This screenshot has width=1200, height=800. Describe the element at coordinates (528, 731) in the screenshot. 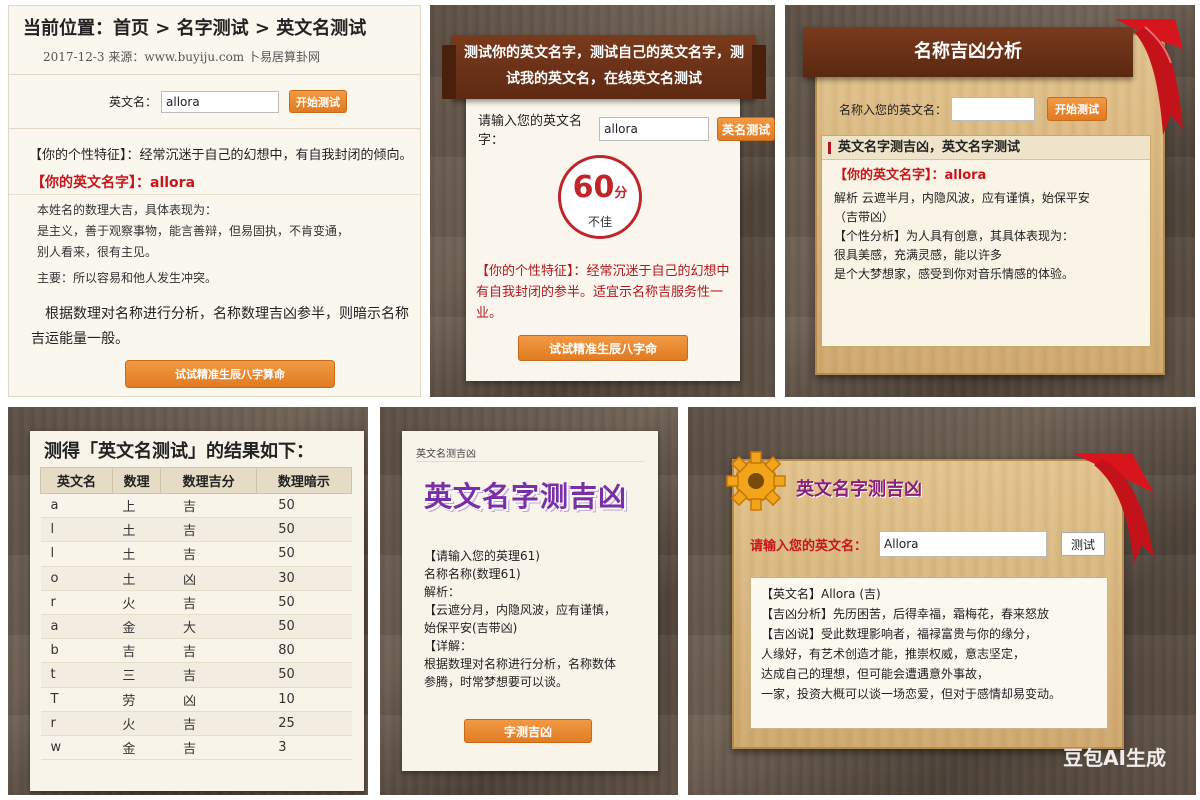

I see `name-fortune-button: 字测吉凶` at that location.